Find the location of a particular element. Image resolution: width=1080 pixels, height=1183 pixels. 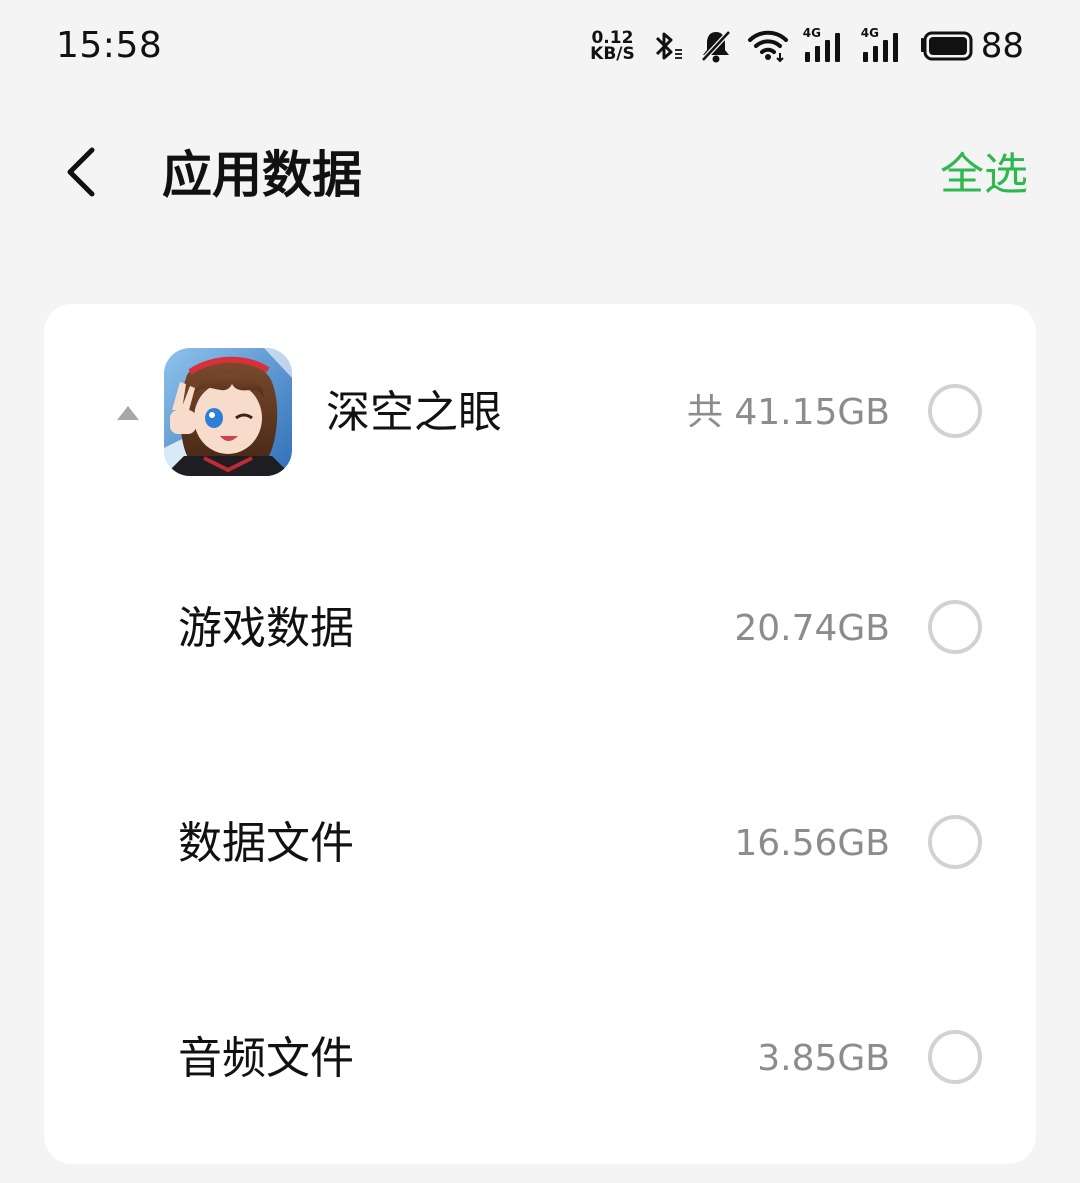

page-title: 应用数据 is located at coordinates (262, 175).